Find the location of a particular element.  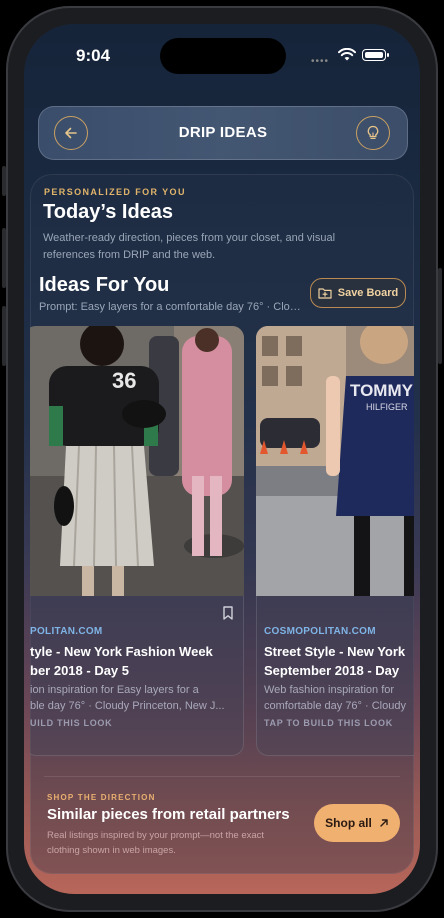

status-time: 9:04 is located at coordinates (93, 55).